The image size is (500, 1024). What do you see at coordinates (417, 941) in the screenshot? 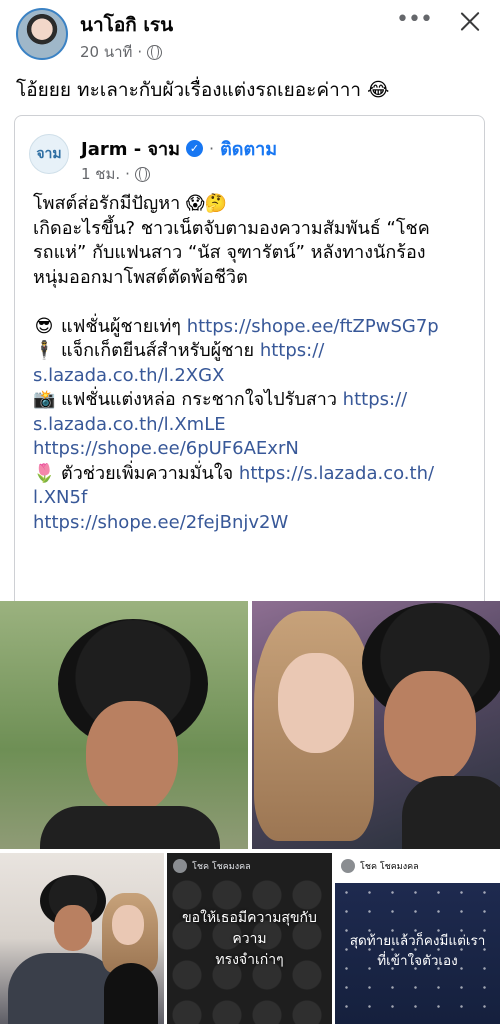
I see `quote-line: สุดท้ายแล้วก็คงมีแต่เรา` at bounding box center [417, 941].